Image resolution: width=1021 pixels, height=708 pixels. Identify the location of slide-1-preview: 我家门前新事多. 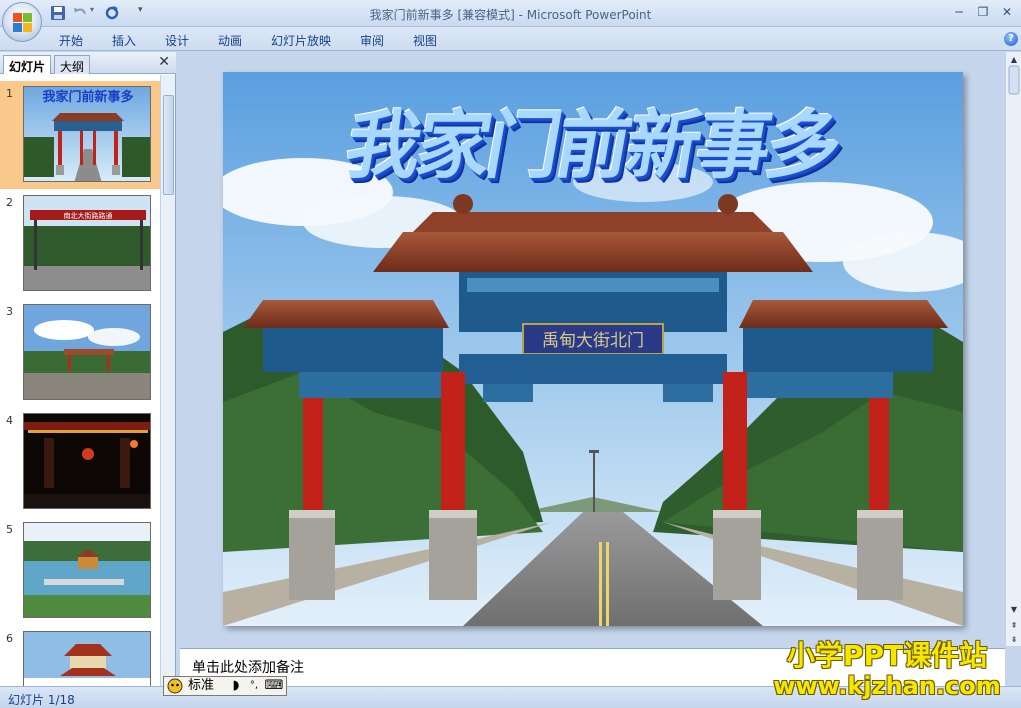
(87, 134).